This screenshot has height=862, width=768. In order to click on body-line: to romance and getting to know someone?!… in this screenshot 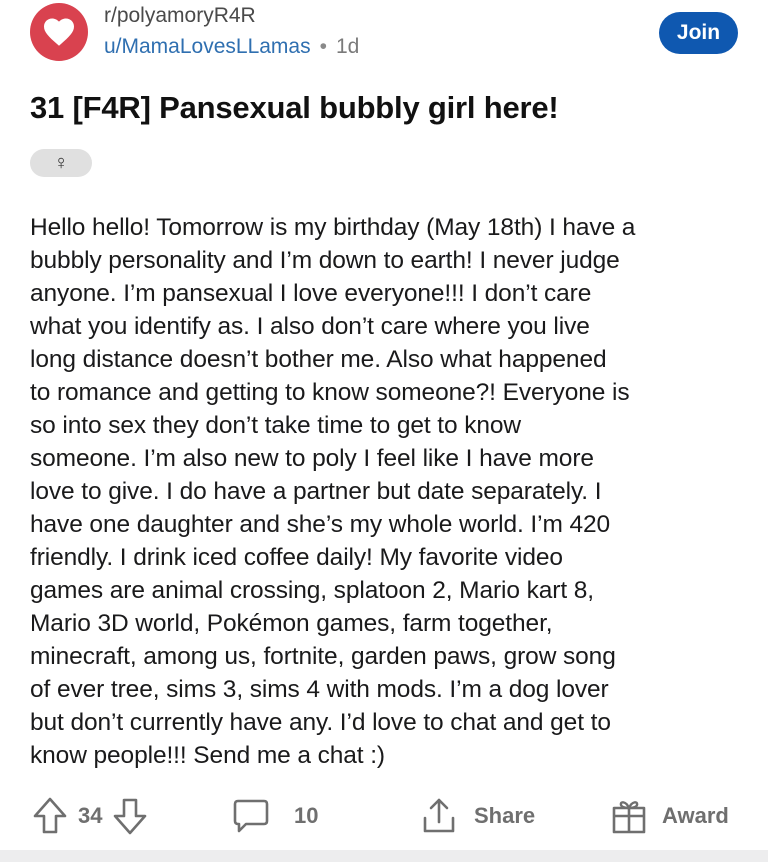, I will do `click(330, 392)`.